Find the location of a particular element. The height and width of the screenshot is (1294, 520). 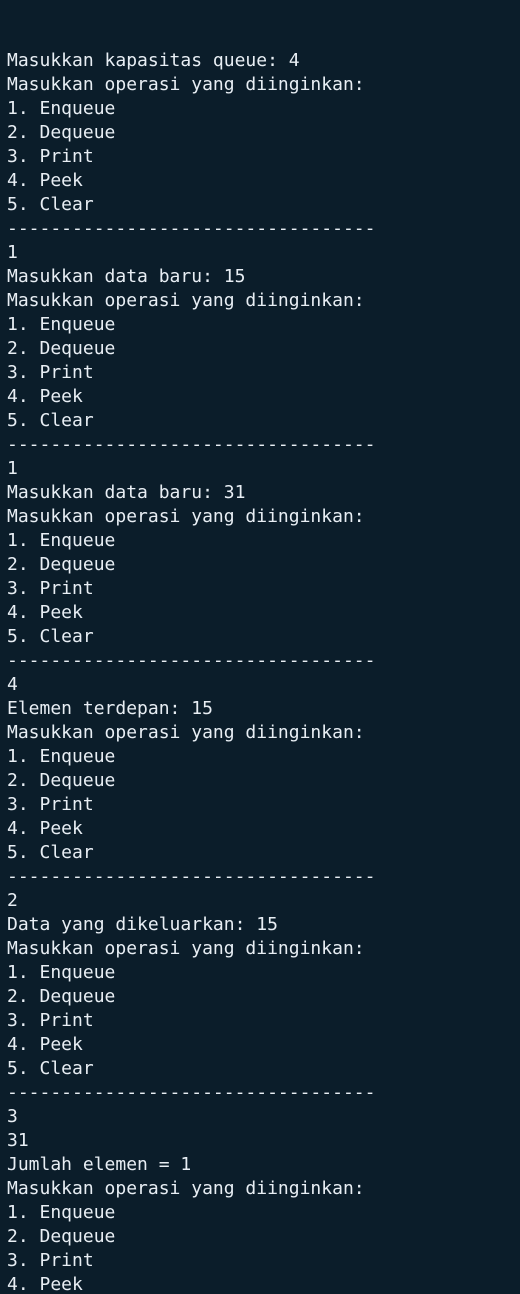

terminal-line: Elemen terdepan: 15 is located at coordinates (110, 708).